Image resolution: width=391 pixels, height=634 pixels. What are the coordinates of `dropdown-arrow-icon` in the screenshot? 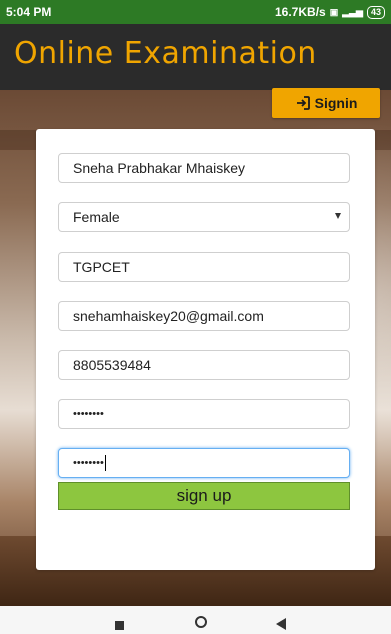 It's located at (338, 216).